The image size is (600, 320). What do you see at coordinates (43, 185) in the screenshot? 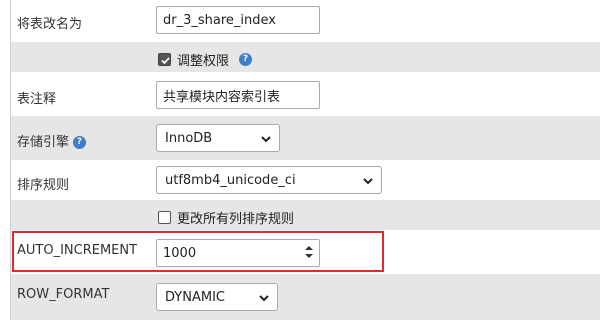
I see `collation-label: 排序规则` at bounding box center [43, 185].